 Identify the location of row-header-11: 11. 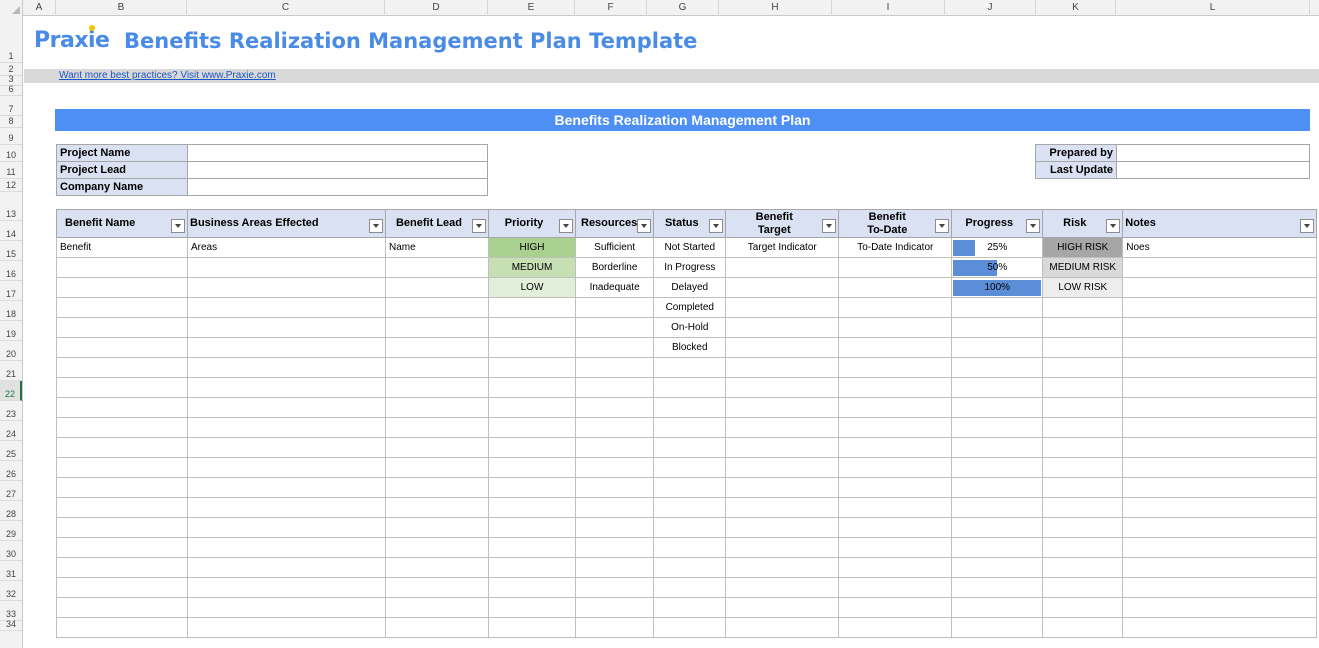
(11, 170).